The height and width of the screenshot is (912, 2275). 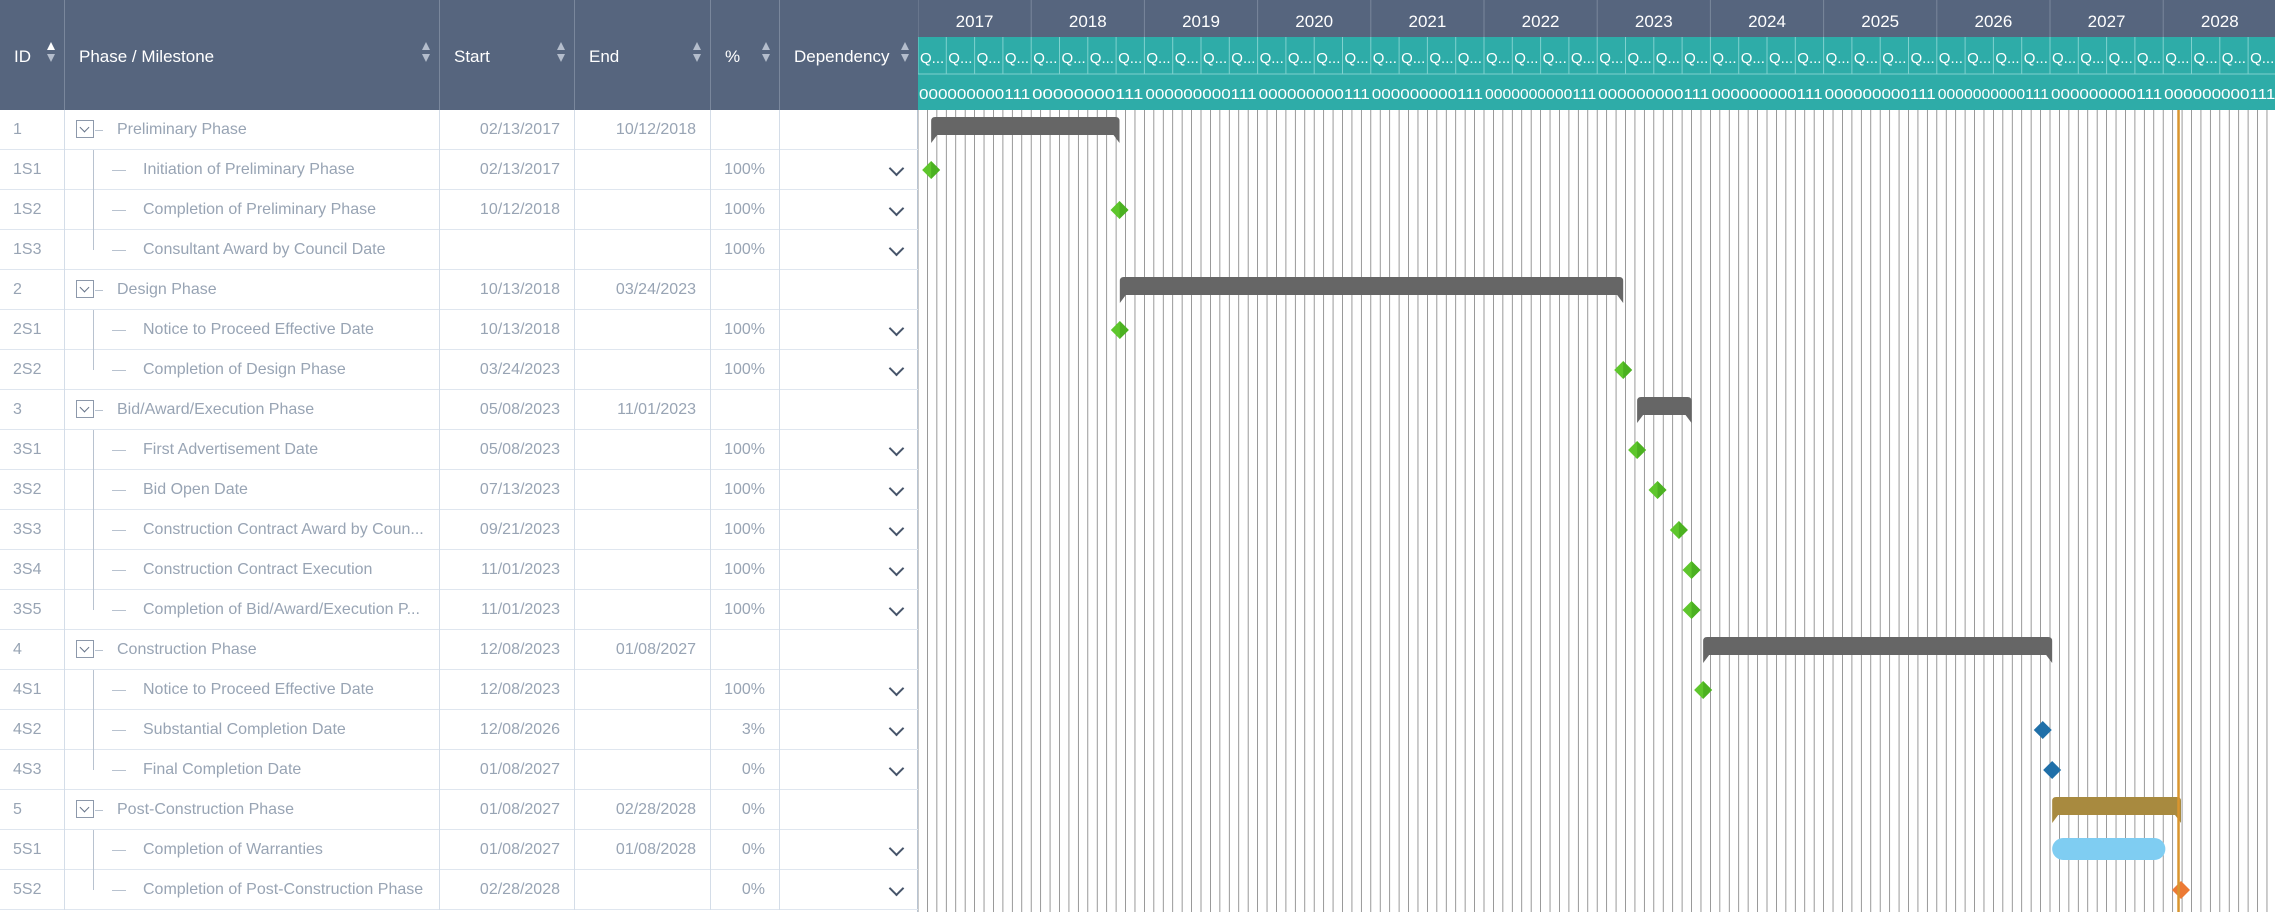 I want to click on column-header-dependency: Dependency, so click(x=849, y=55).